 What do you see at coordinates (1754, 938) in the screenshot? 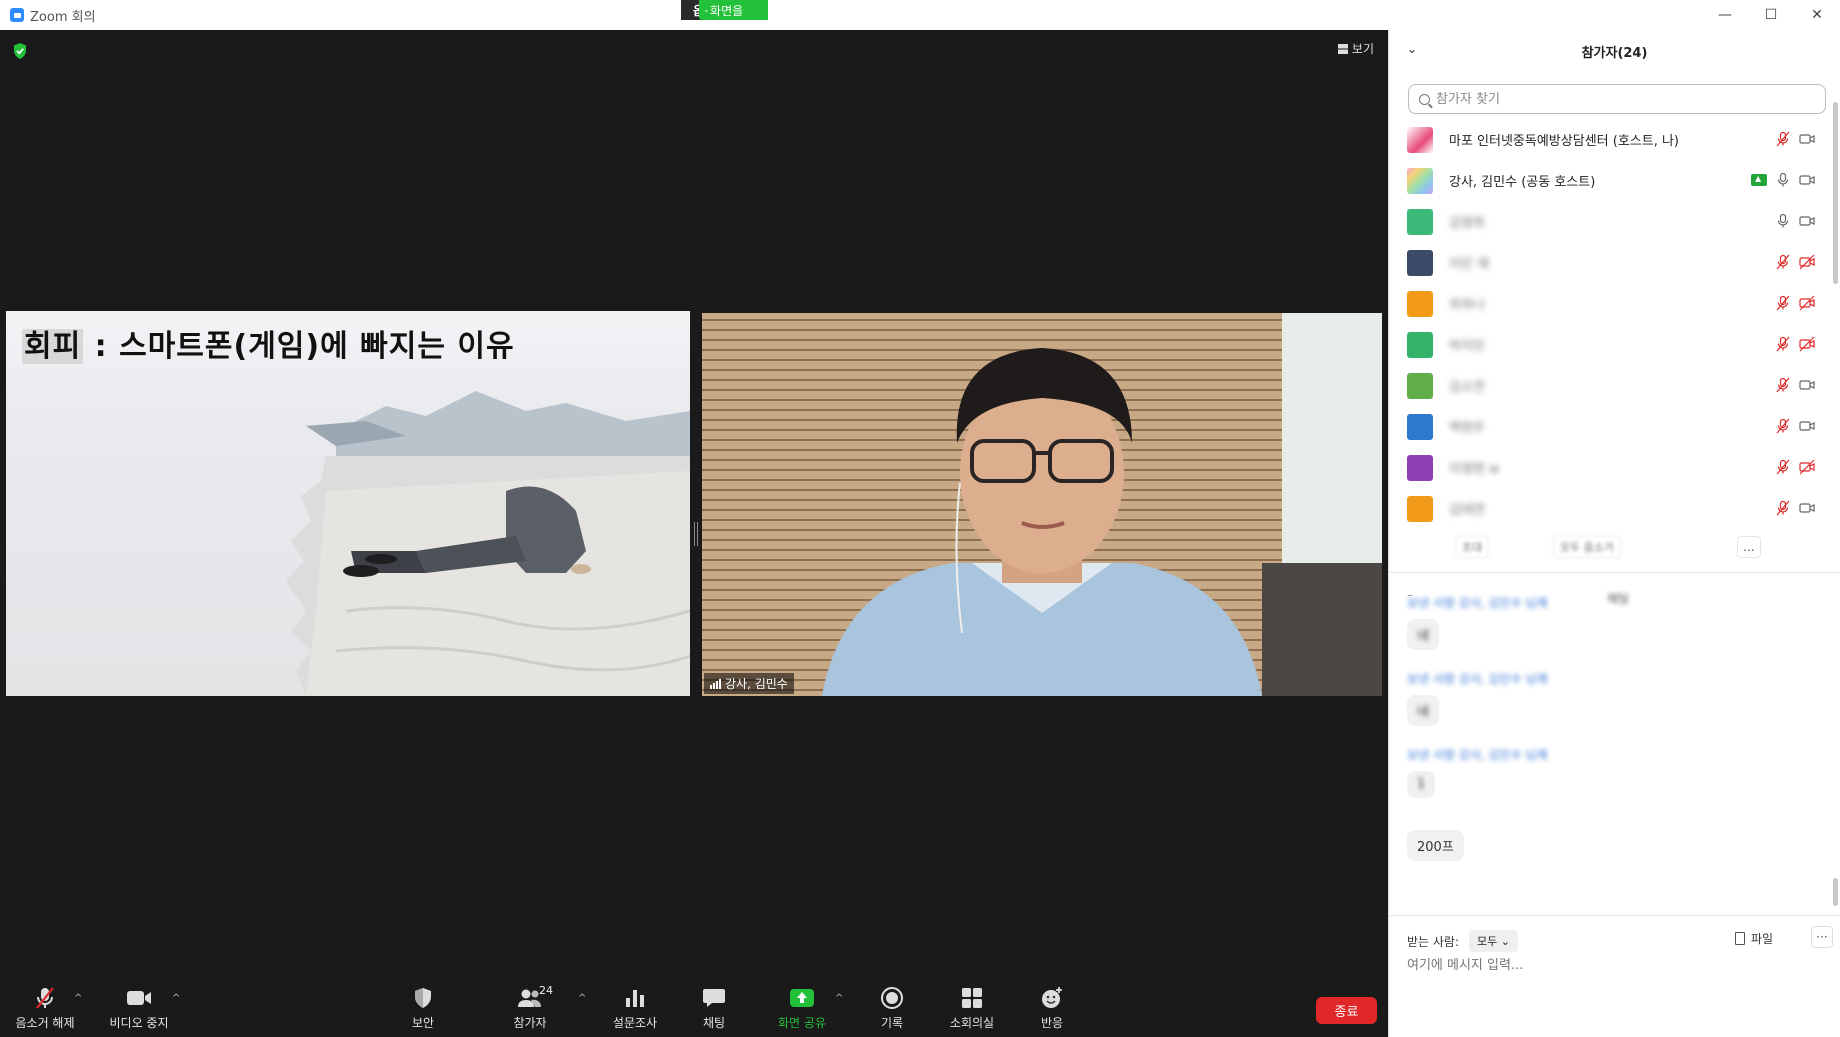
I see `file-button: 파일` at bounding box center [1754, 938].